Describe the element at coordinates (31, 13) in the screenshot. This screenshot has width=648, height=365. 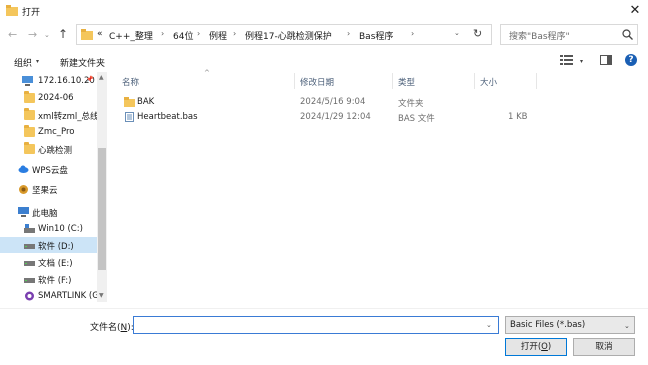
I see `window-title: 打开` at that location.